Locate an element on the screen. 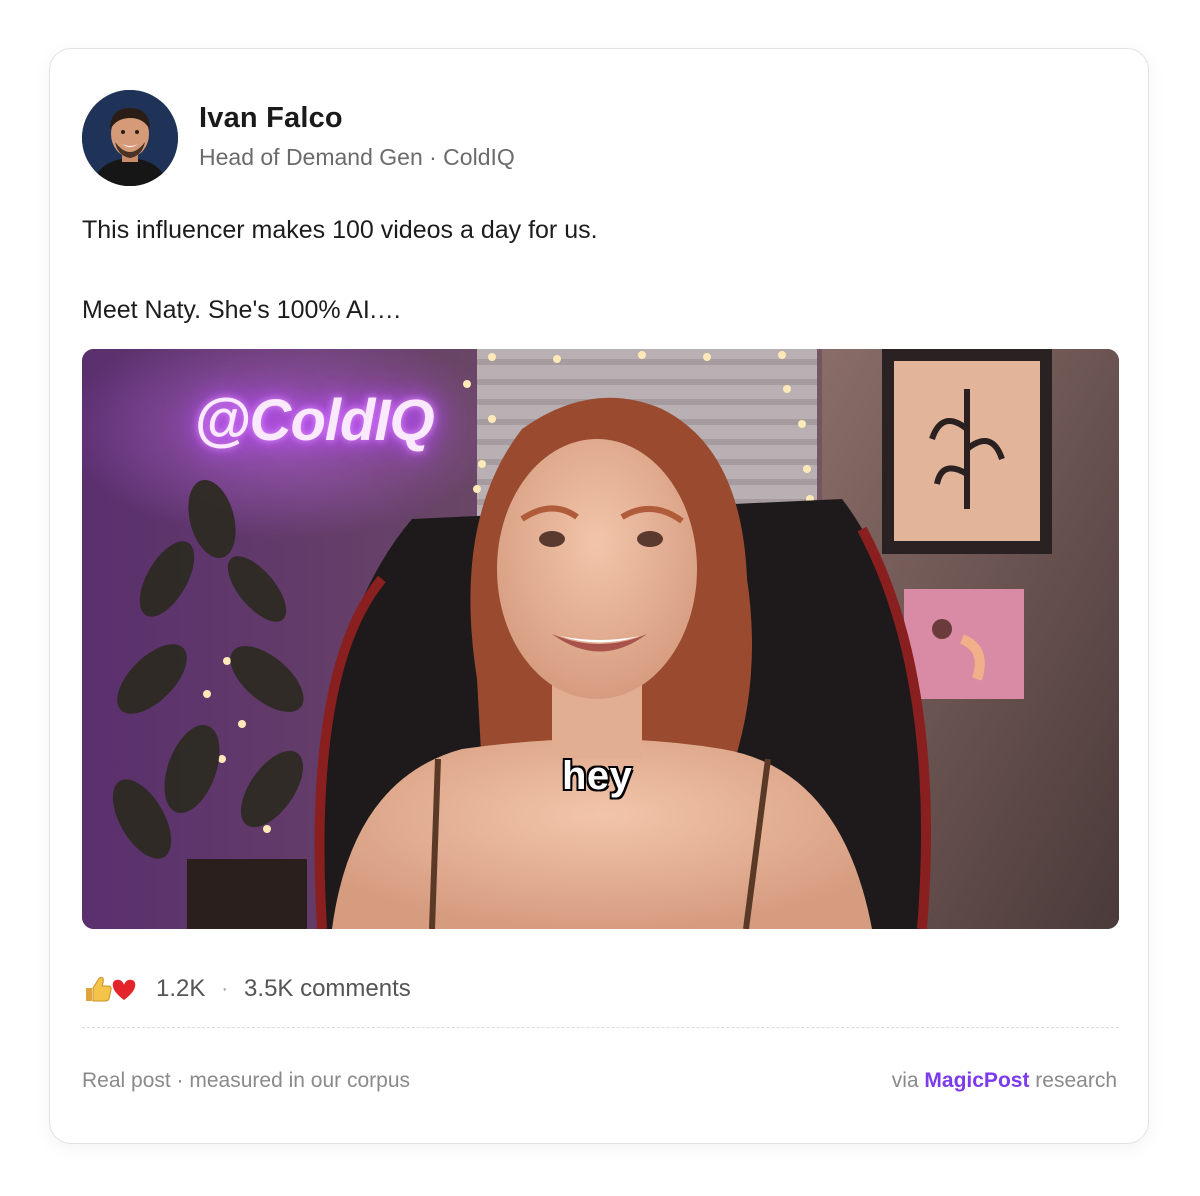 This screenshot has width=1200, height=1196. attribution: via MagicPost research is located at coordinates (1004, 1081).